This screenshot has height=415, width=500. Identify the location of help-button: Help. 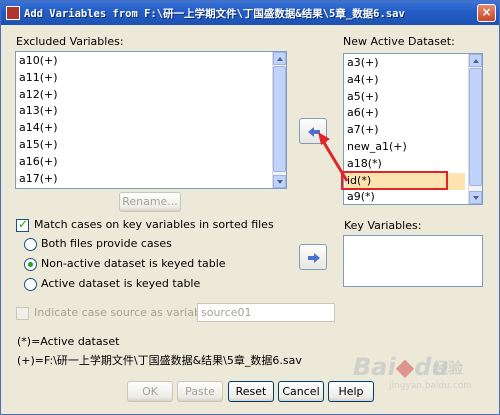
(351, 391).